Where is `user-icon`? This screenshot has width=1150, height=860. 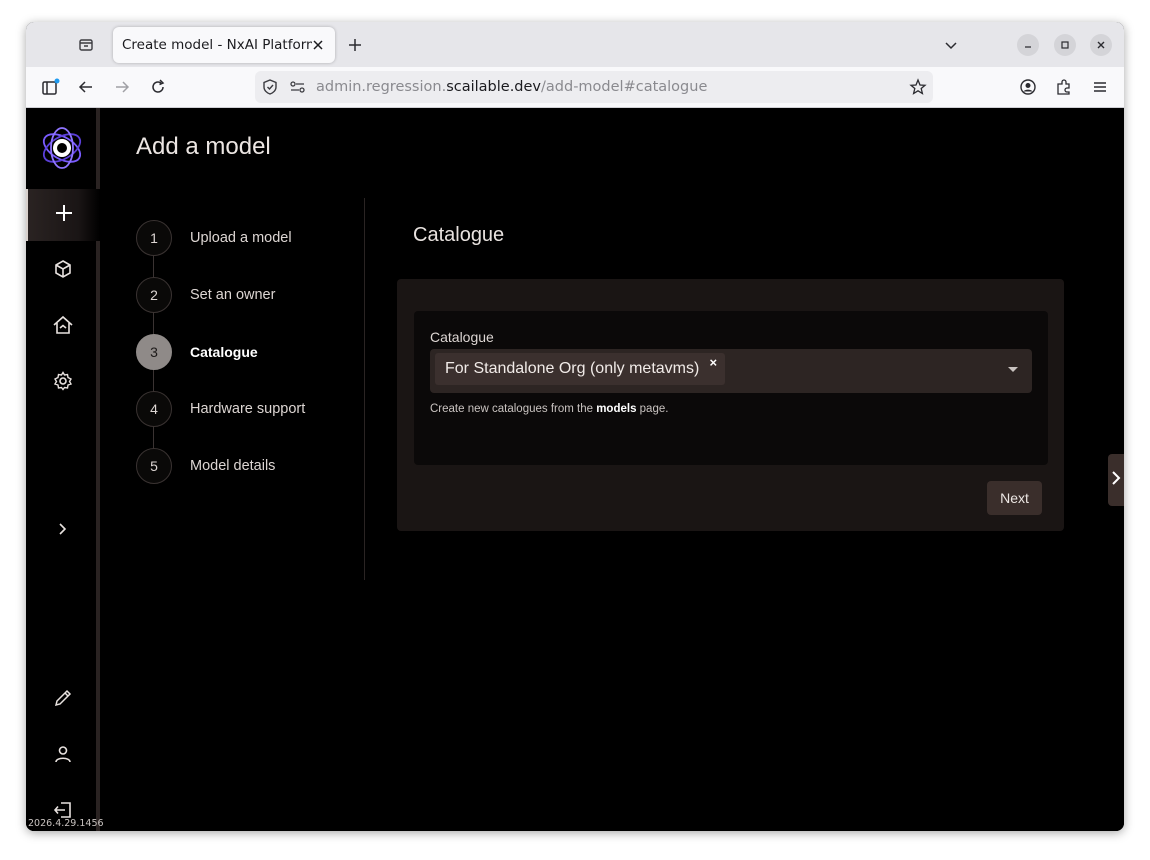 user-icon is located at coordinates (63, 756).